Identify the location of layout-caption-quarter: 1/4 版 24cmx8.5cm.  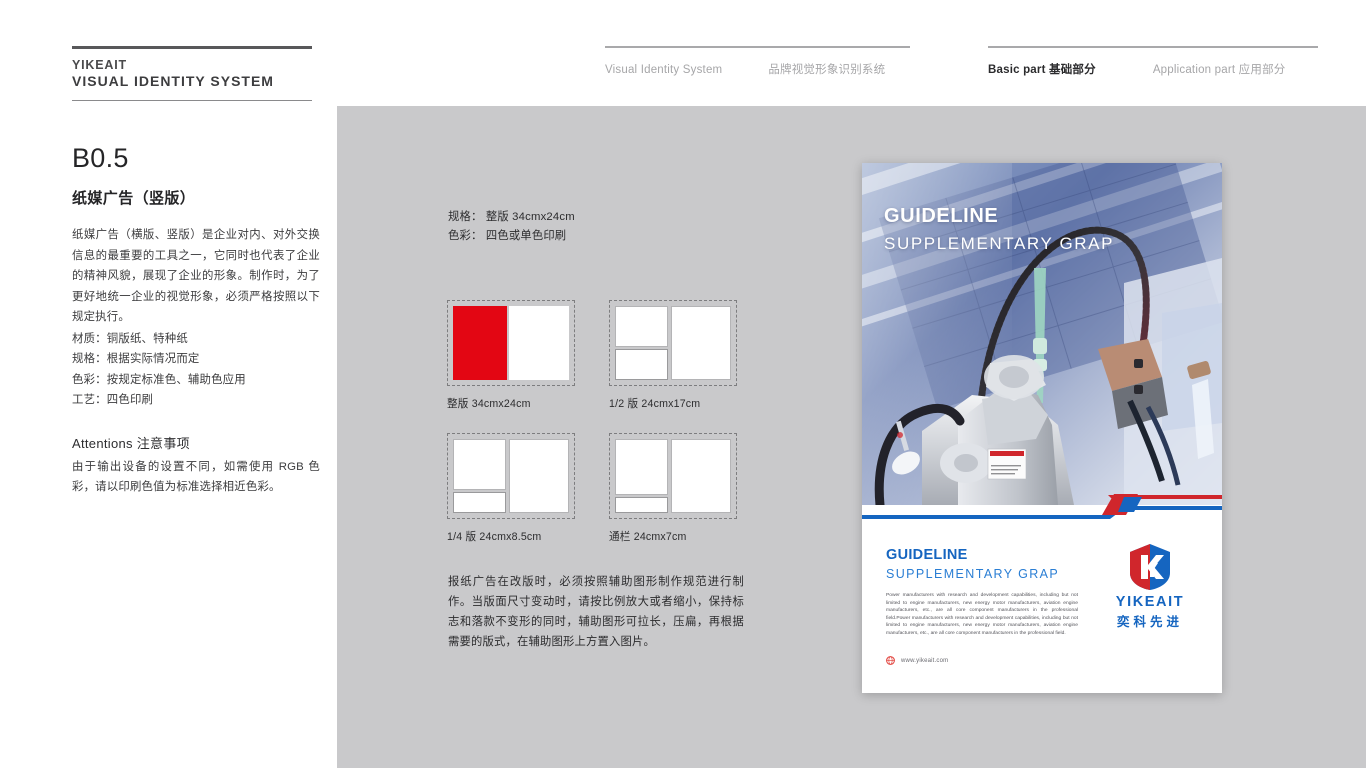
(494, 537).